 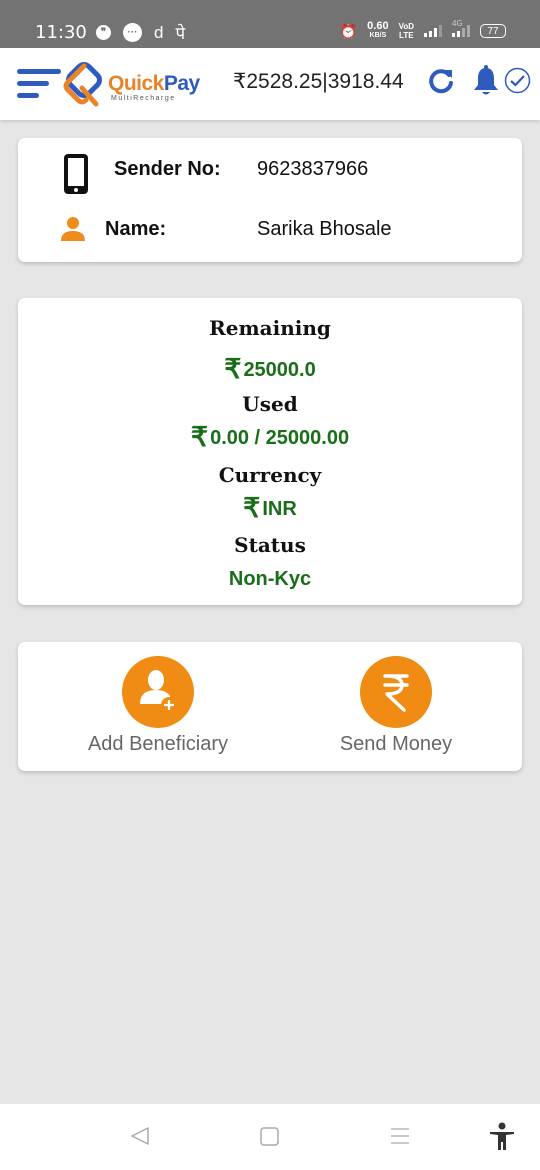 I want to click on message-icon: ···, so click(x=132, y=32).